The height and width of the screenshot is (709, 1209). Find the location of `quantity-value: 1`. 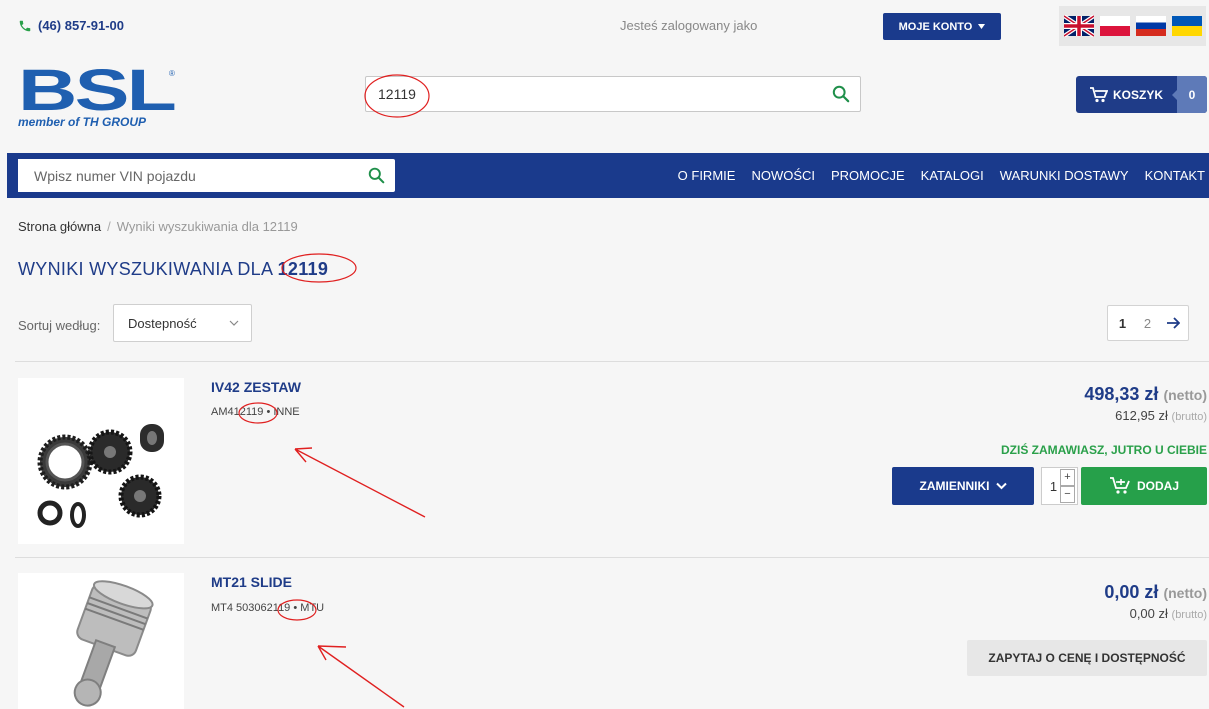

quantity-value: 1 is located at coordinates (1053, 486).